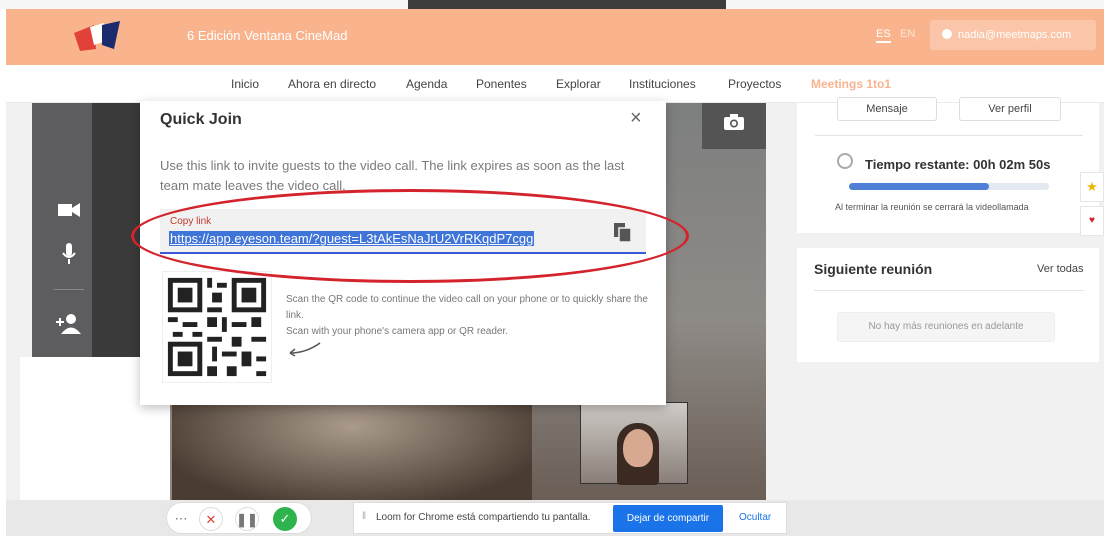  Describe the element at coordinates (755, 517) in the screenshot. I see `hide-button: Ocultar` at that location.